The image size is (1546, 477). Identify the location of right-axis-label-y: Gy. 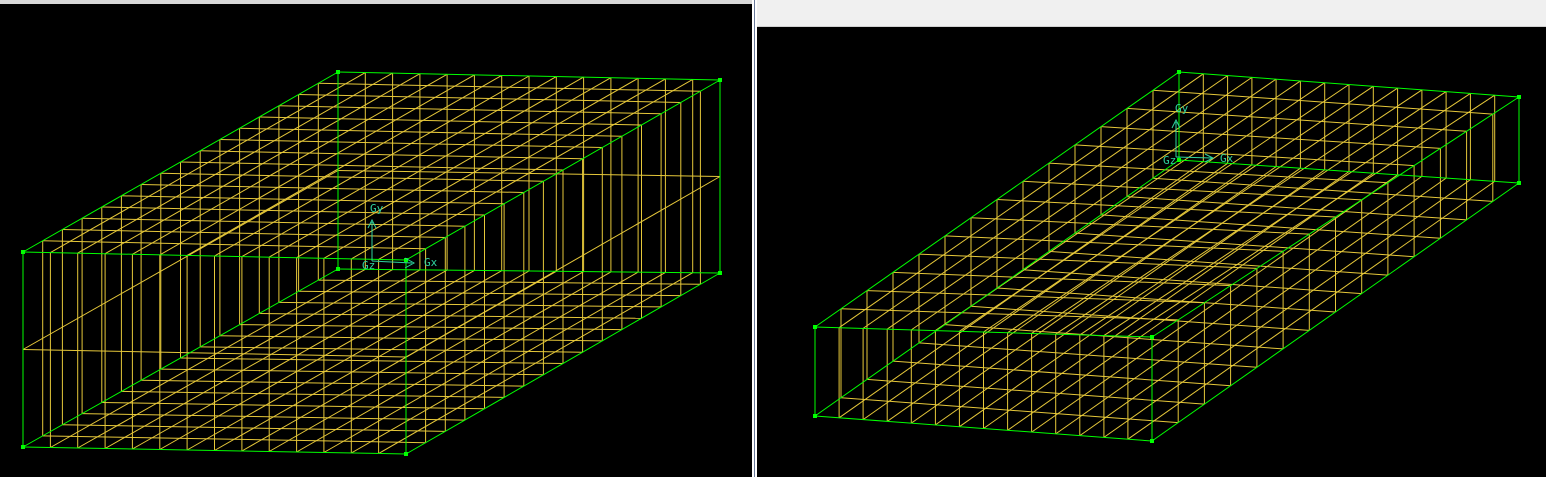
(1182, 108).